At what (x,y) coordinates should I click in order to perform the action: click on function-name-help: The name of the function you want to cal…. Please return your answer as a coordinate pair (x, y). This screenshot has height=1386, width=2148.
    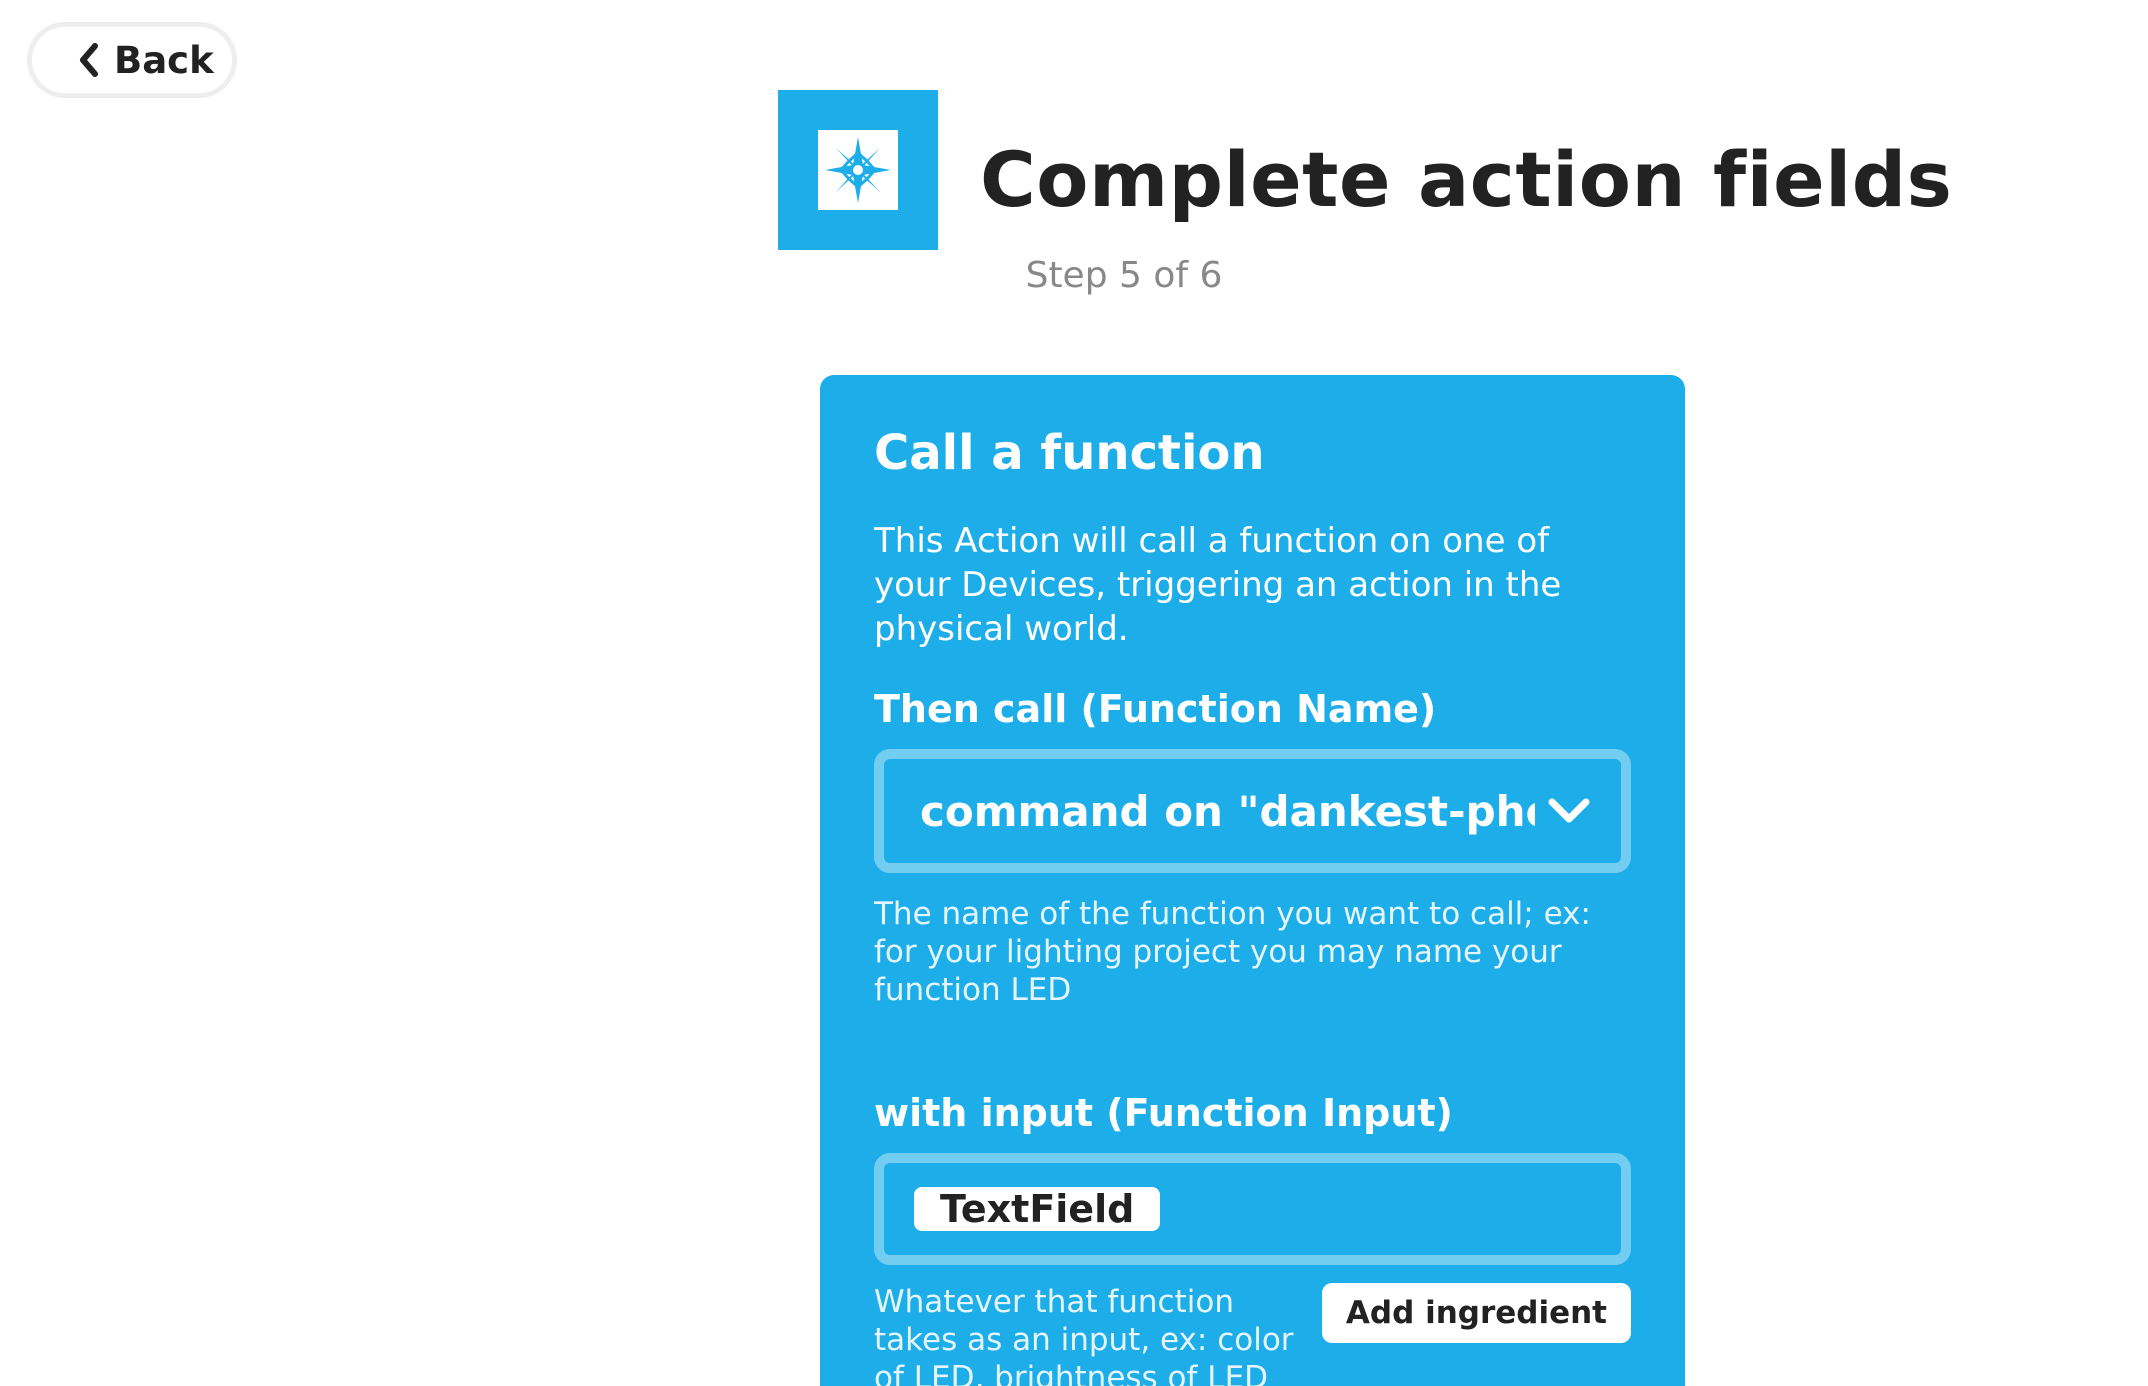
    Looking at the image, I should click on (1232, 952).